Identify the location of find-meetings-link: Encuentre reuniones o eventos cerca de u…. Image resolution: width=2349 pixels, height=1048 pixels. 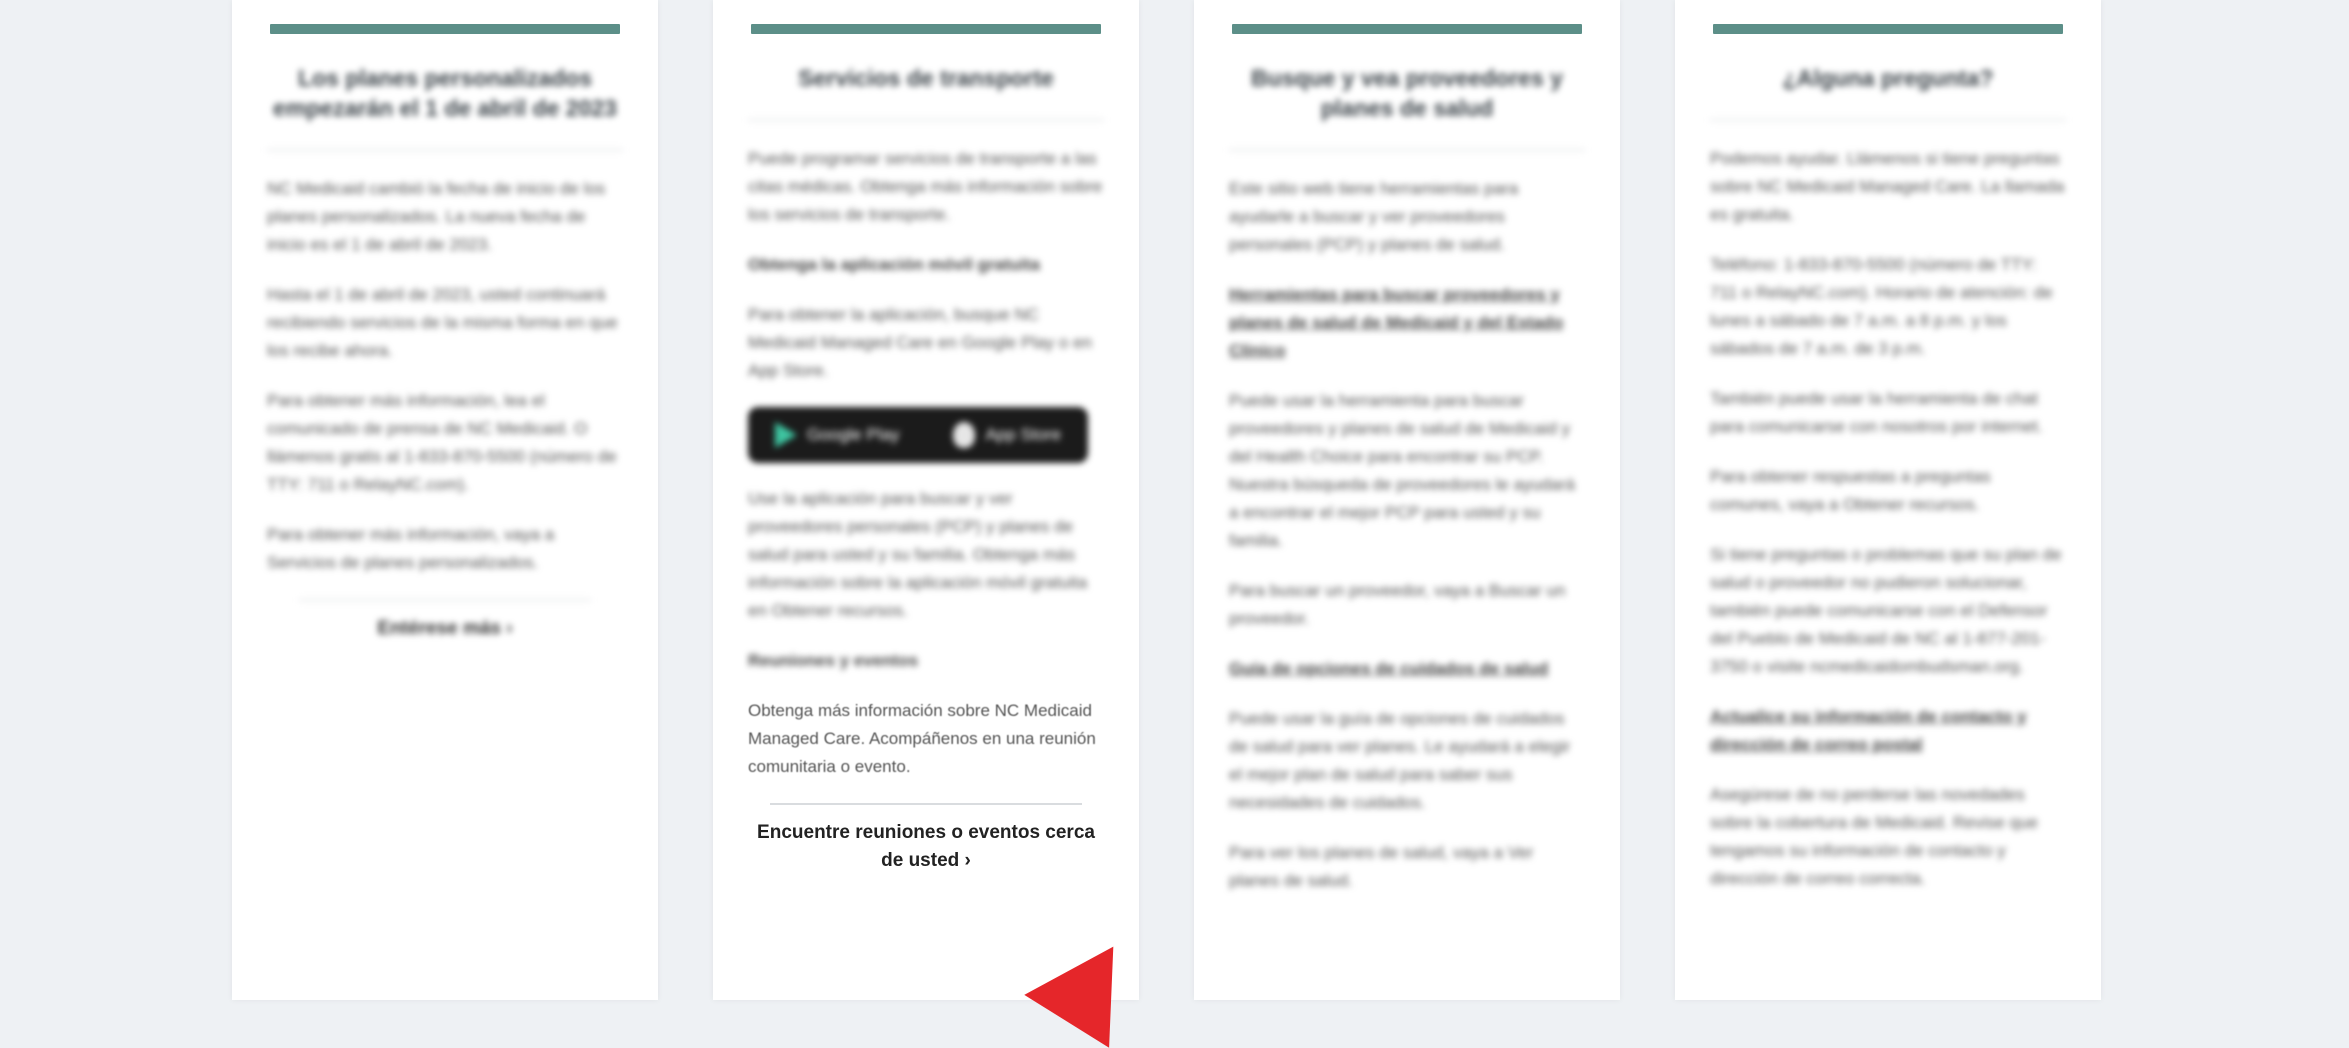
(926, 847).